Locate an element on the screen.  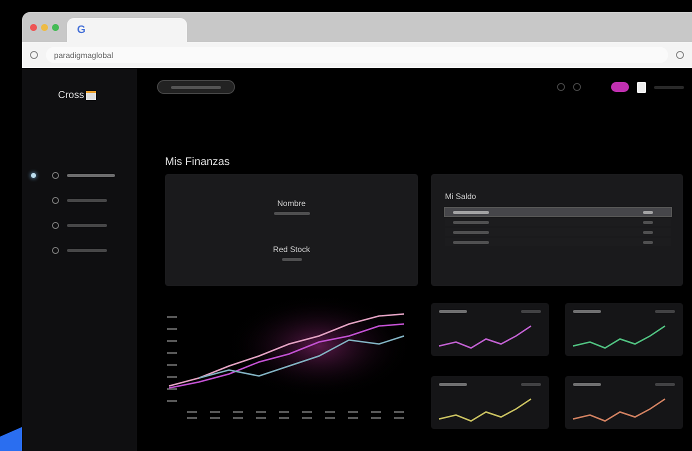
browser-tab: G is located at coordinates (127, 30).